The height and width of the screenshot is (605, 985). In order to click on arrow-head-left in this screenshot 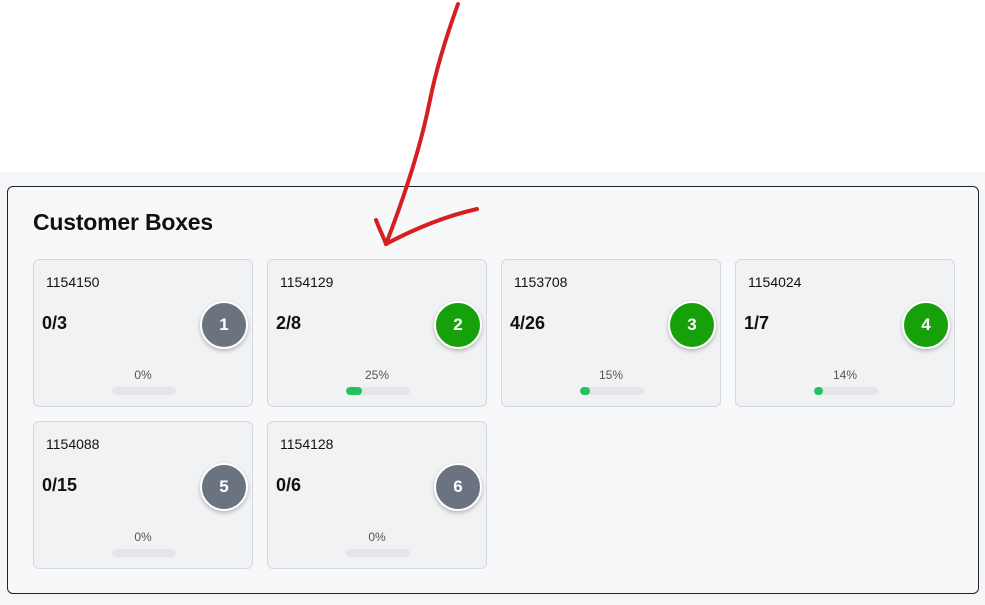, I will do `click(381, 232)`.